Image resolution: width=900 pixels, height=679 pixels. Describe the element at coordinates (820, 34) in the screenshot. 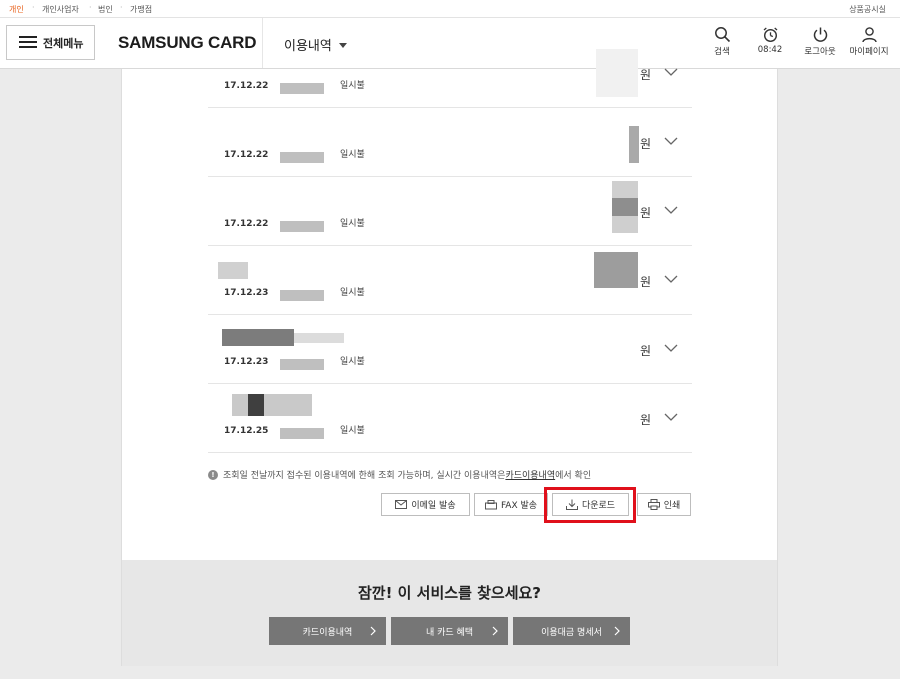

I see `power-icon` at that location.